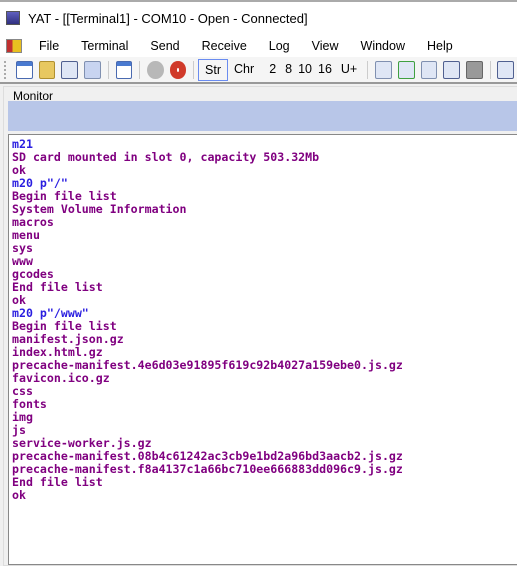  Describe the element at coordinates (22, 417) in the screenshot. I see `received-line: img` at that location.